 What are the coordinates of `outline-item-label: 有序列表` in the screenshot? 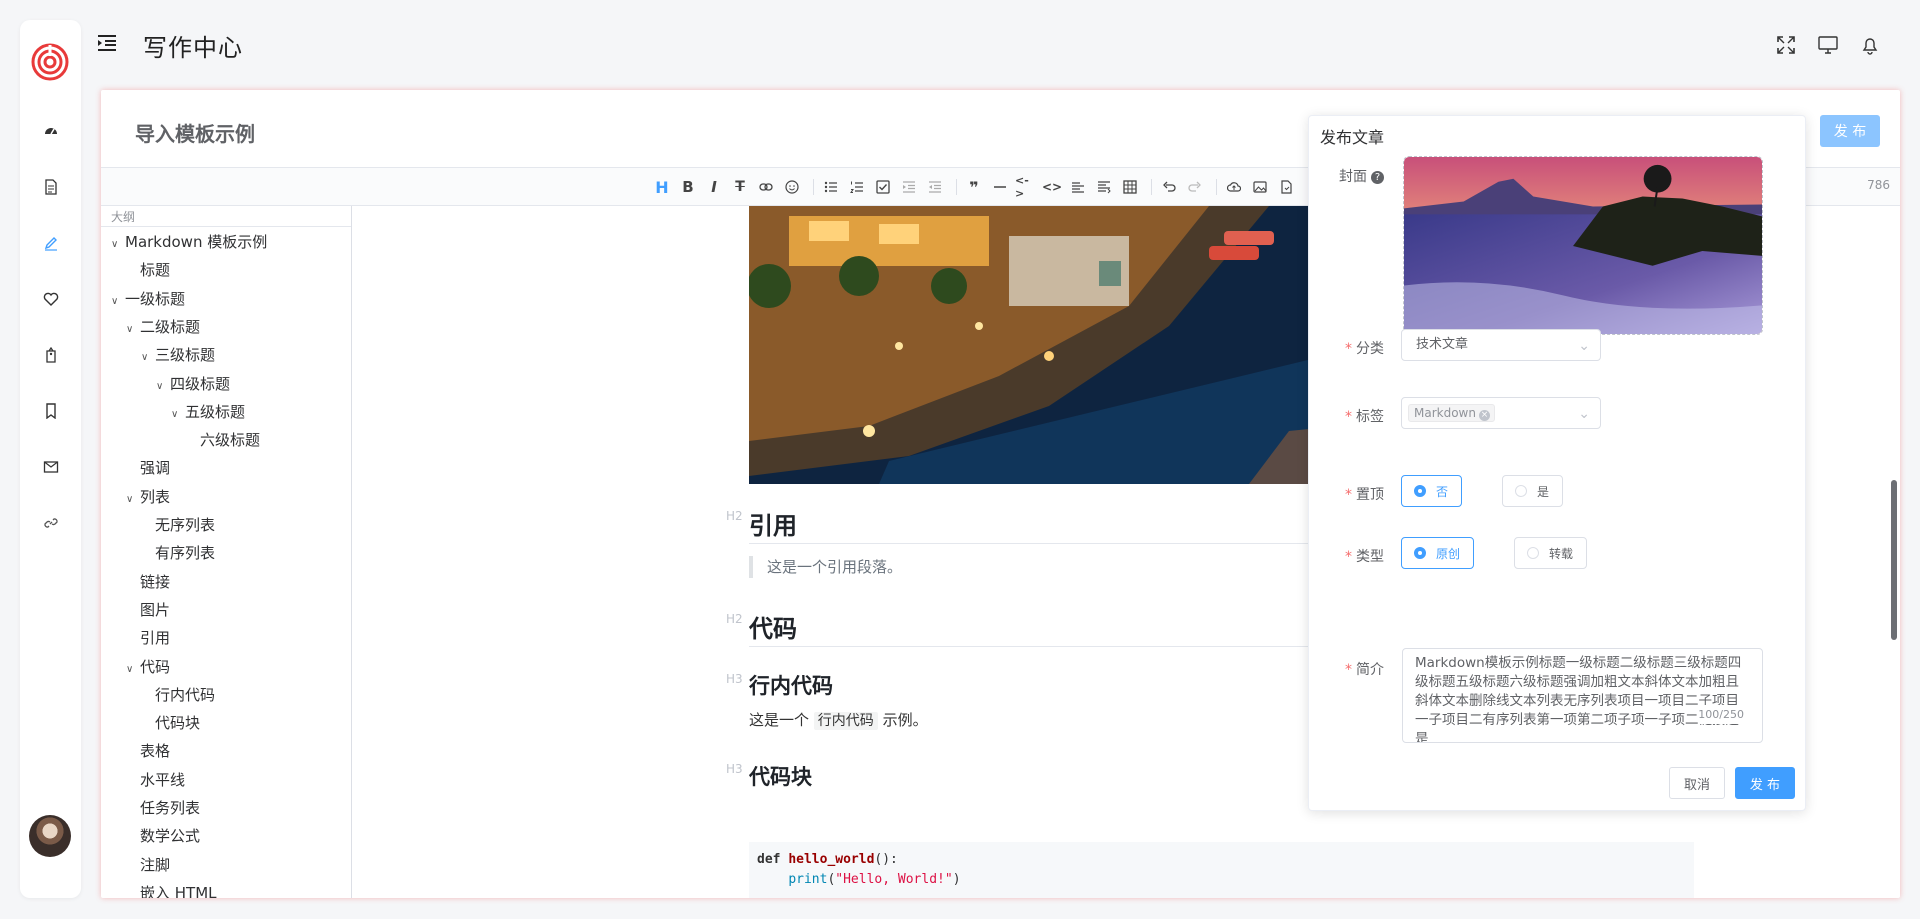 It's located at (185, 553).